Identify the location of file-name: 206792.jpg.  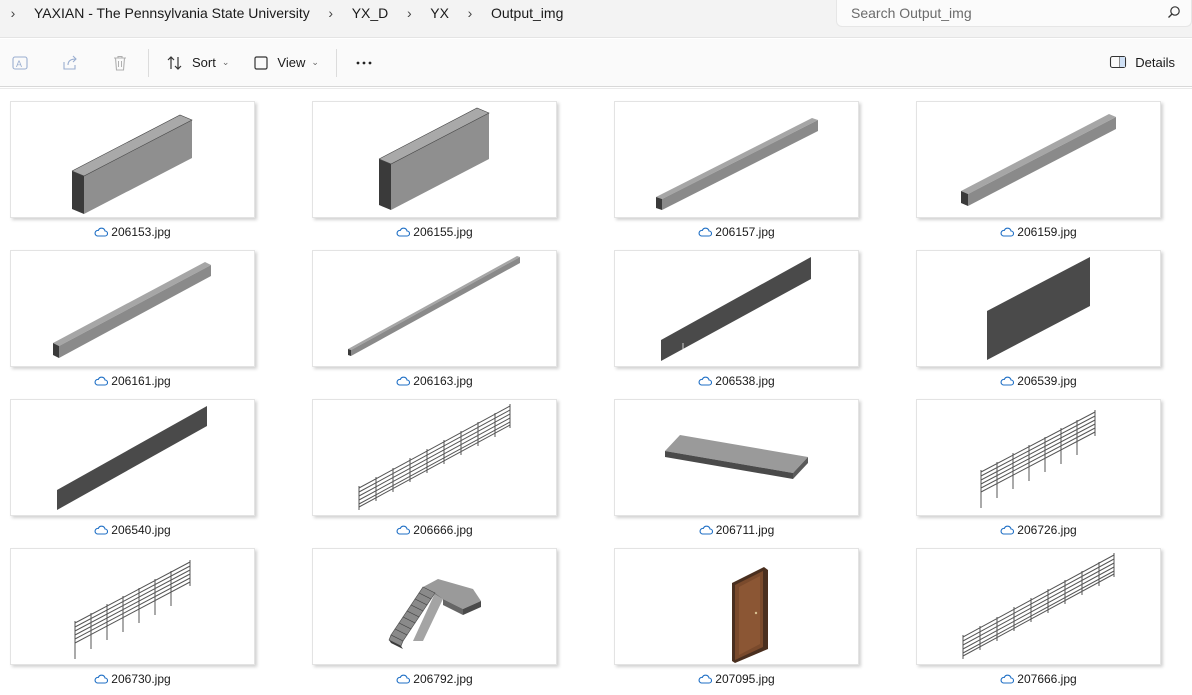
(434, 679).